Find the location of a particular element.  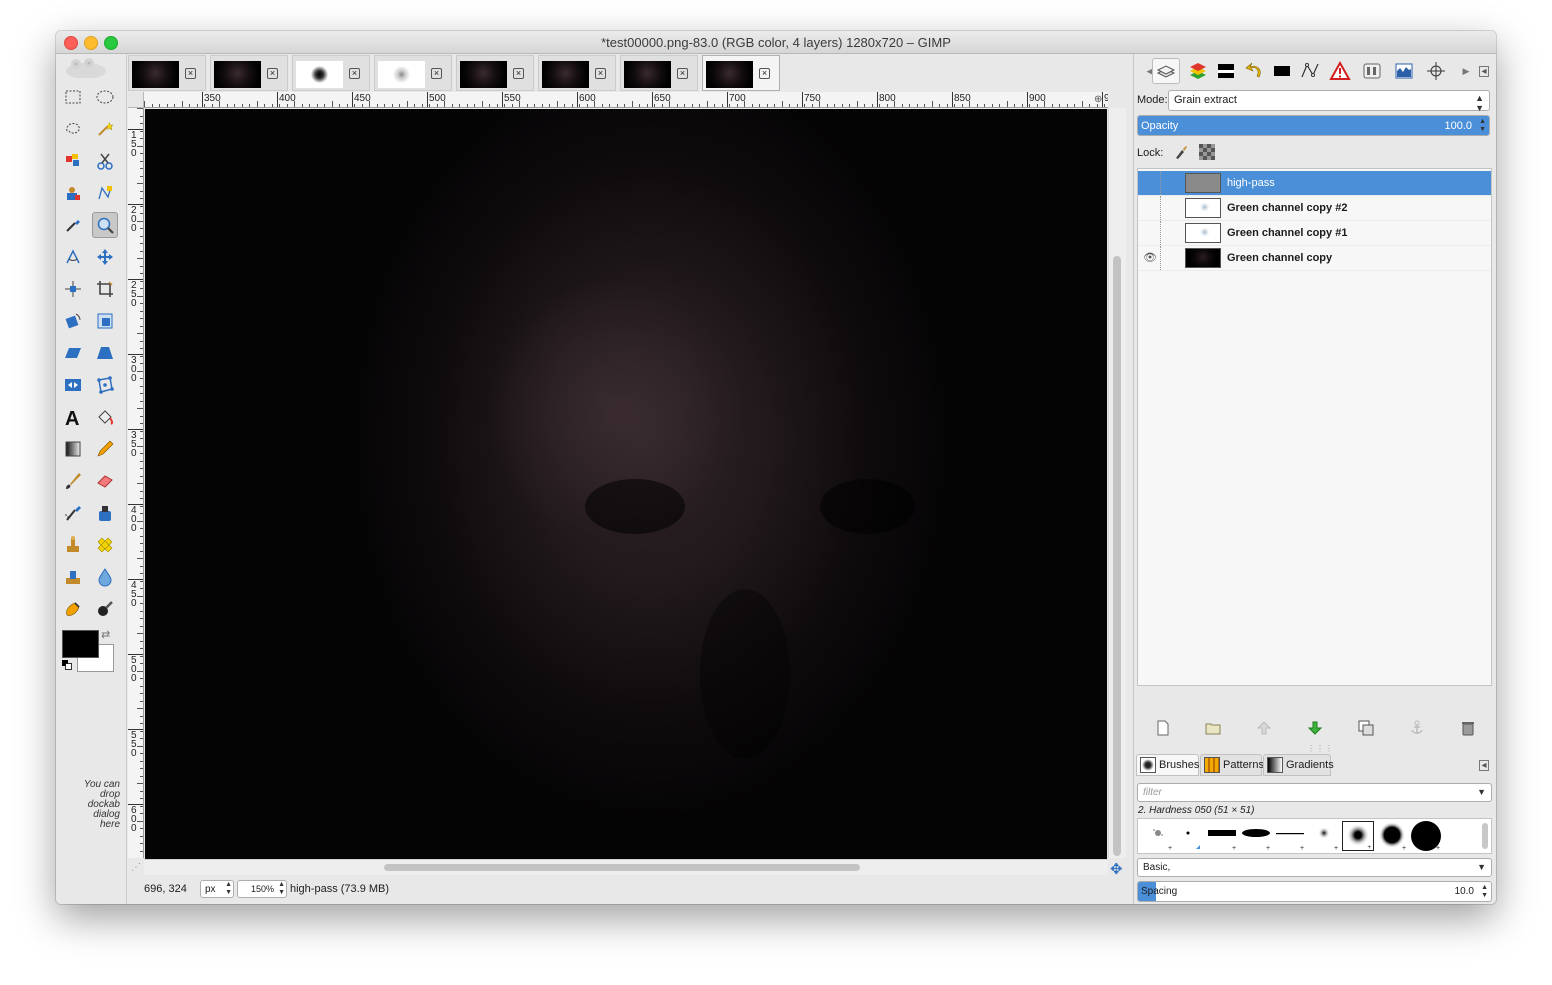

brush-dock-menu-icon: ◂ is located at coordinates (1483, 765).